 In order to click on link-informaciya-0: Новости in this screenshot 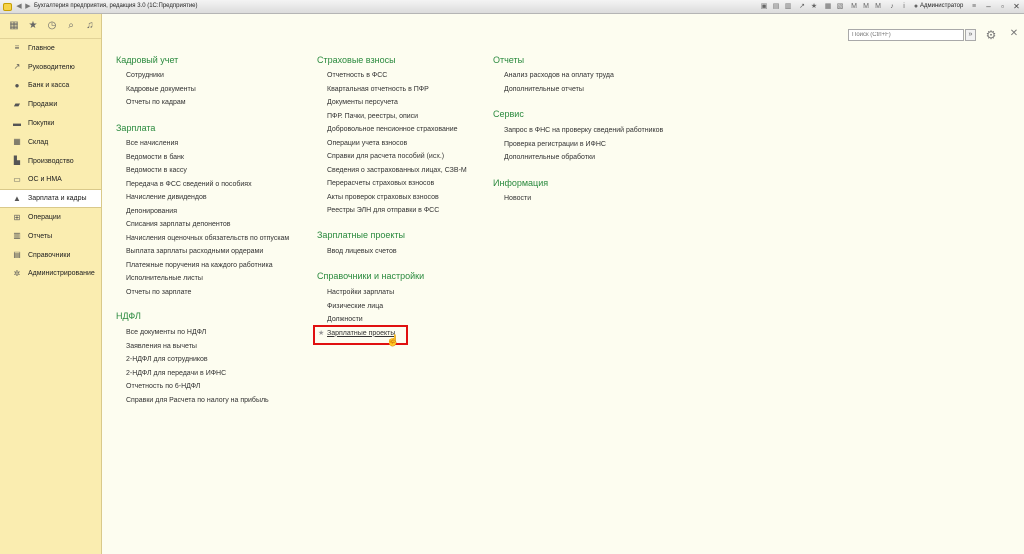, I will do `click(517, 198)`.